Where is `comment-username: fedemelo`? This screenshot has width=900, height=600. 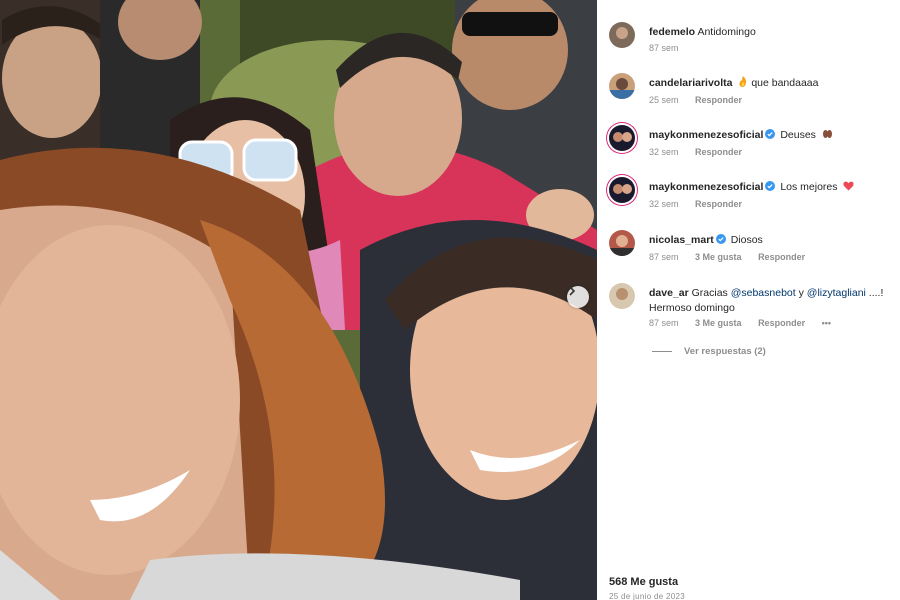 comment-username: fedemelo is located at coordinates (672, 32).